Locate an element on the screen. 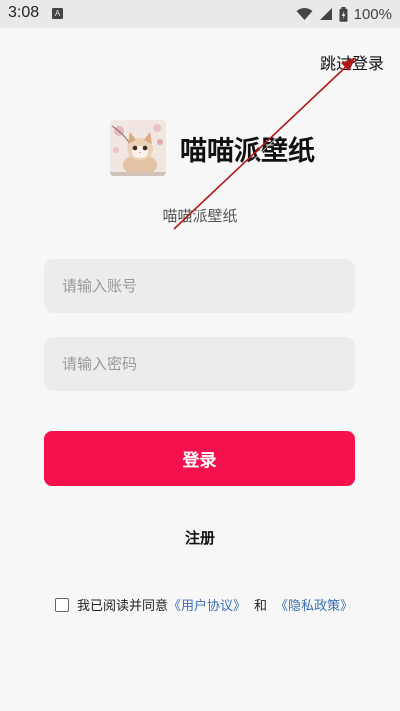 Image resolution: width=400 pixels, height=711 pixels. app-subtitle: 喵喵派壁纸 is located at coordinates (200, 216).